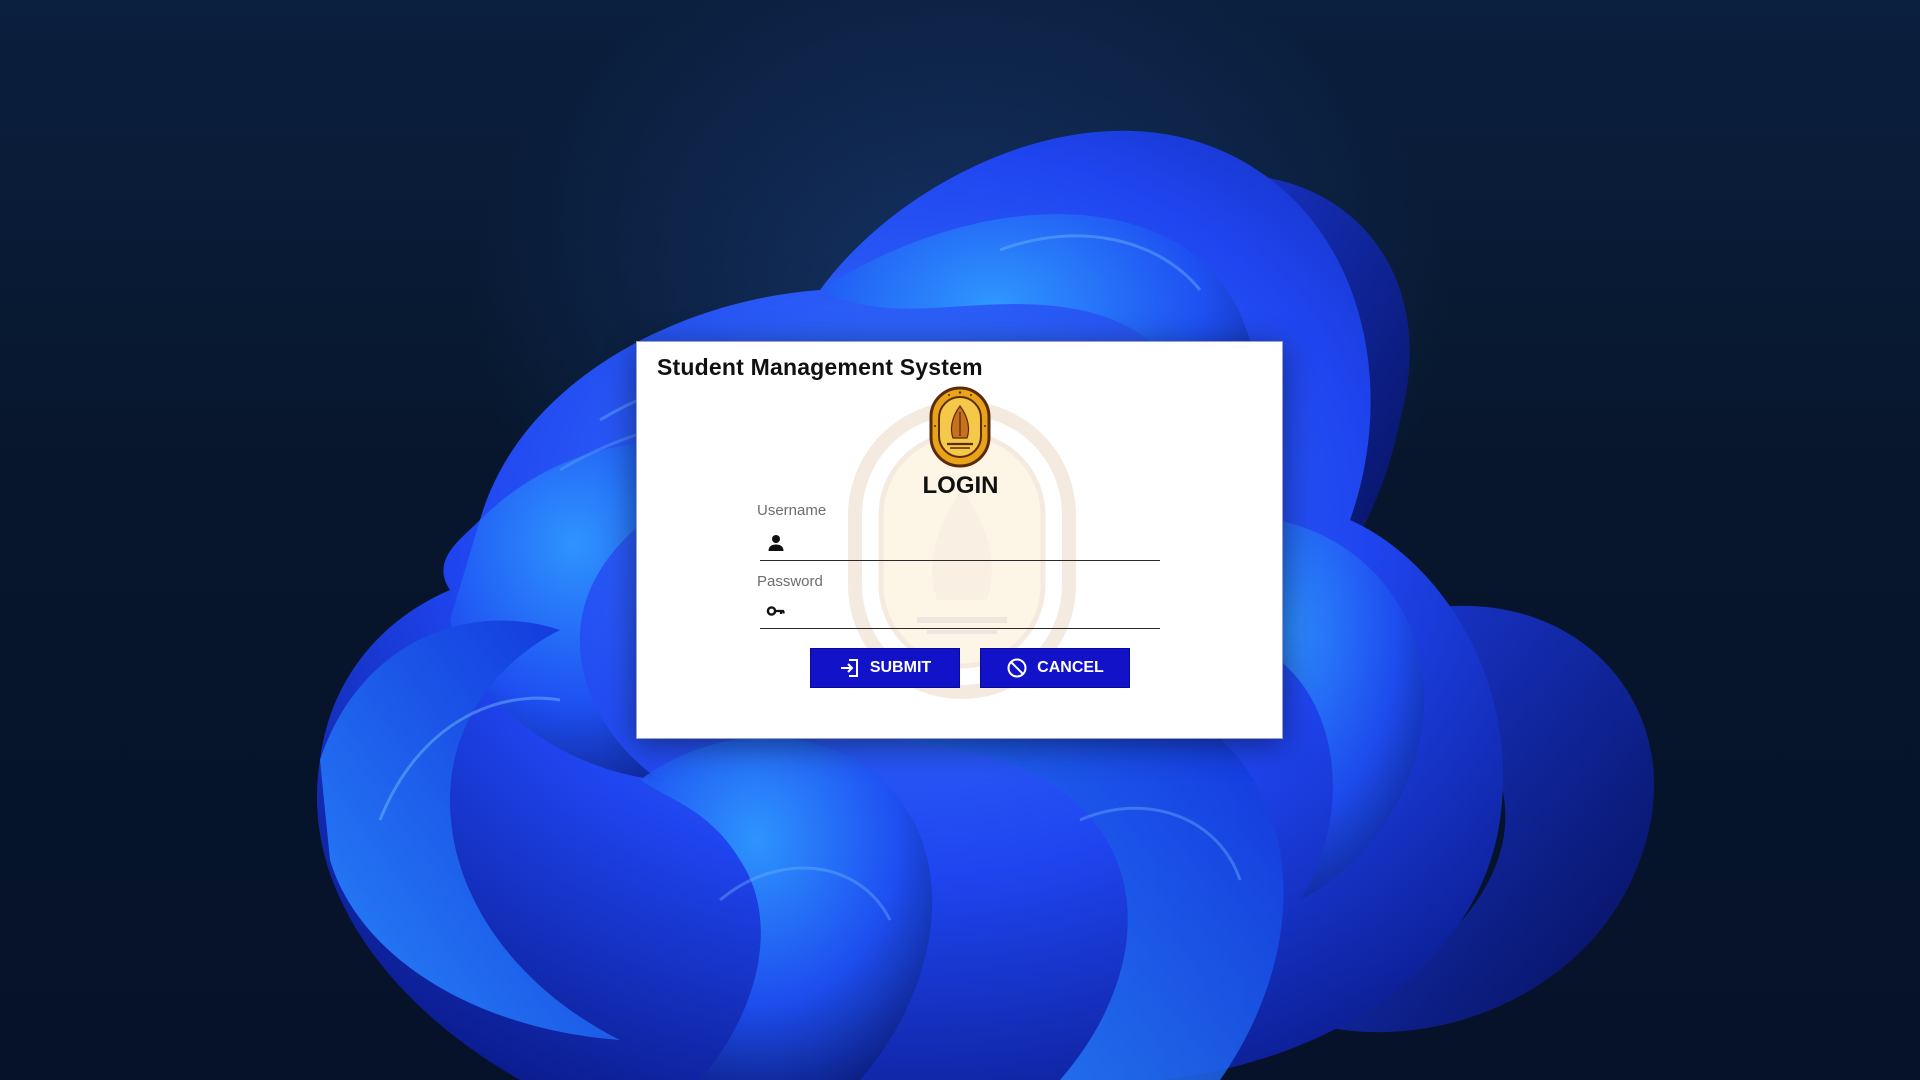 This screenshot has width=1920, height=1080. What do you see at coordinates (776, 543) in the screenshot?
I see `user-icon` at bounding box center [776, 543].